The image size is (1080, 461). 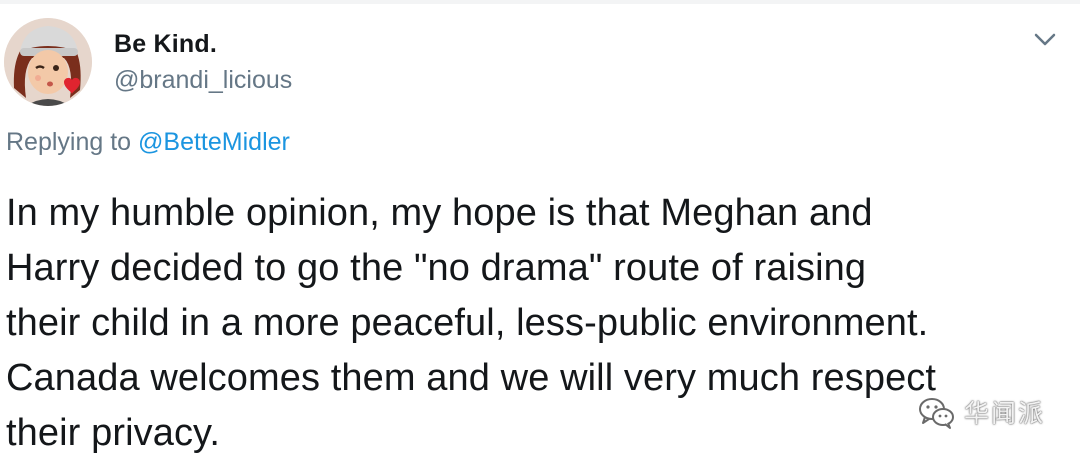 I want to click on display-name: Be Kind., so click(x=165, y=44).